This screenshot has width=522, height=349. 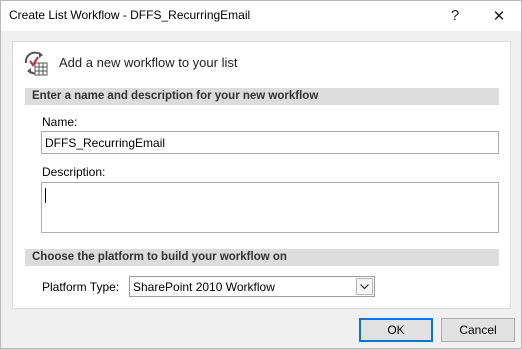 I want to click on help-button: ?, so click(x=455, y=15).